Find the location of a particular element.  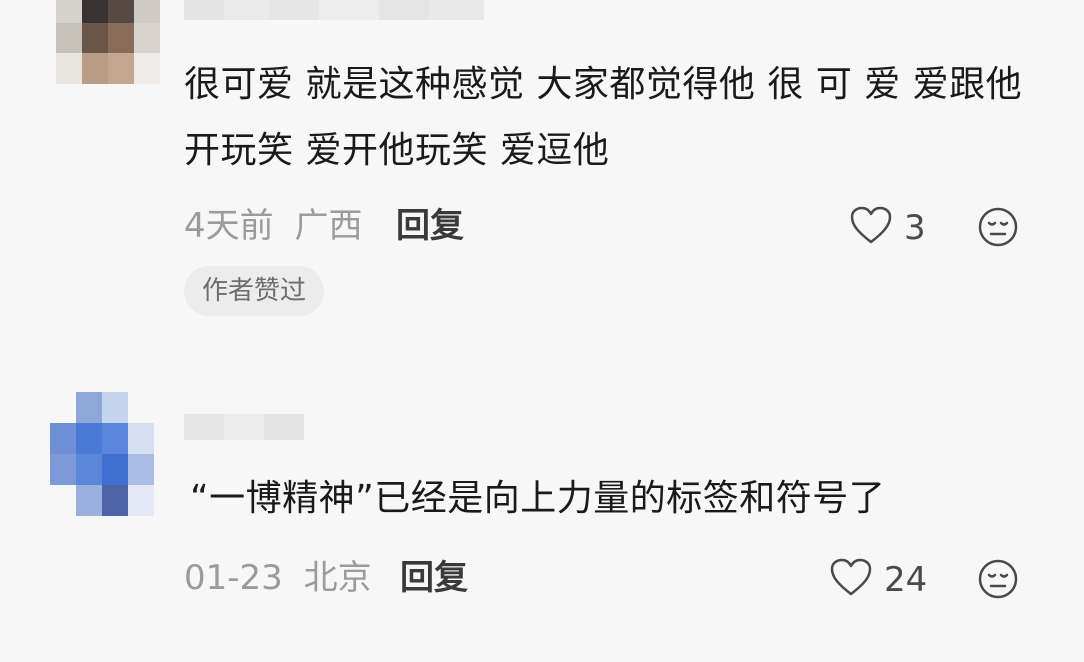

like-button: 3 is located at coordinates (888, 228).